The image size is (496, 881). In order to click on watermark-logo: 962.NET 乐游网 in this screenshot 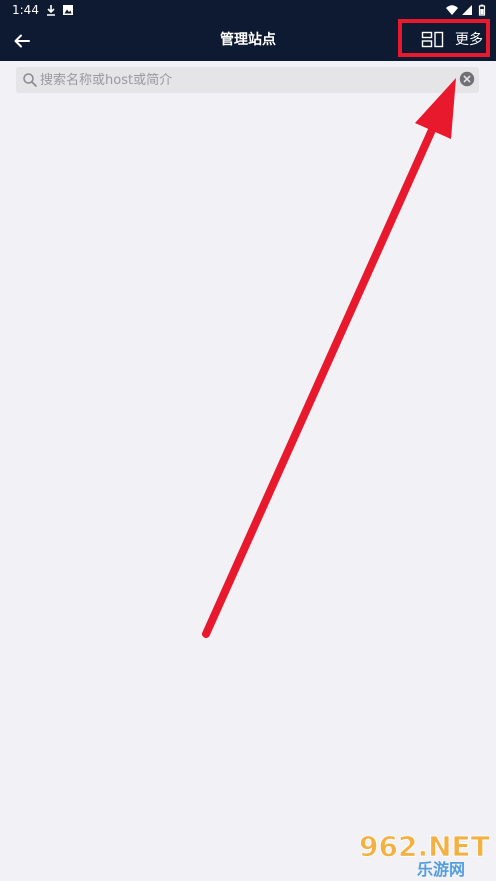, I will do `click(425, 854)`.